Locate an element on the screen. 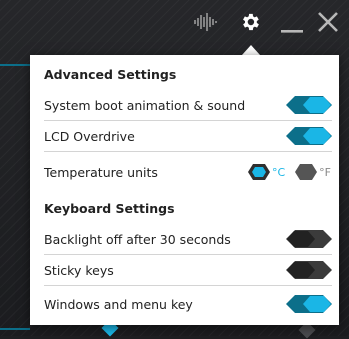  setting-row-sticky-keys: Sticky keys is located at coordinates (188, 270).